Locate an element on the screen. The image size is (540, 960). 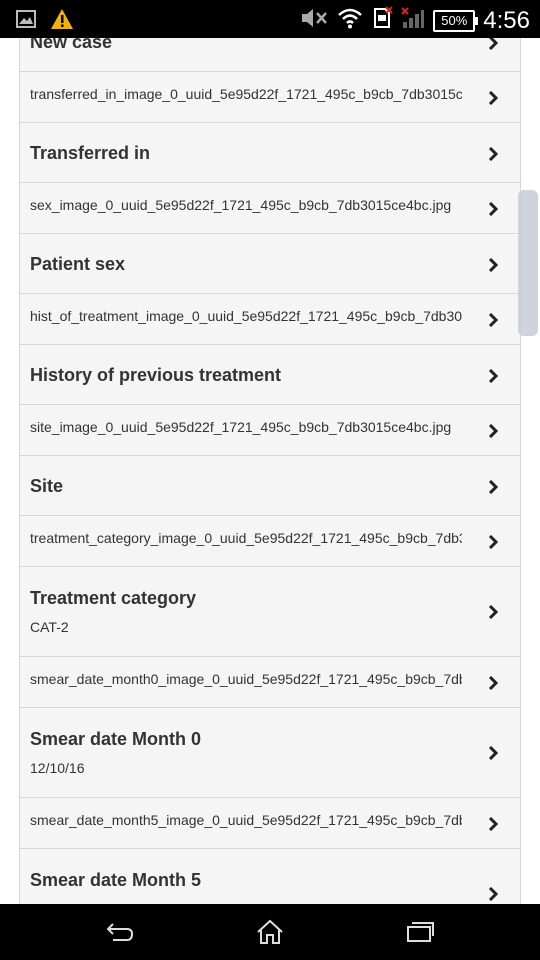
back-button is located at coordinates (120, 932).